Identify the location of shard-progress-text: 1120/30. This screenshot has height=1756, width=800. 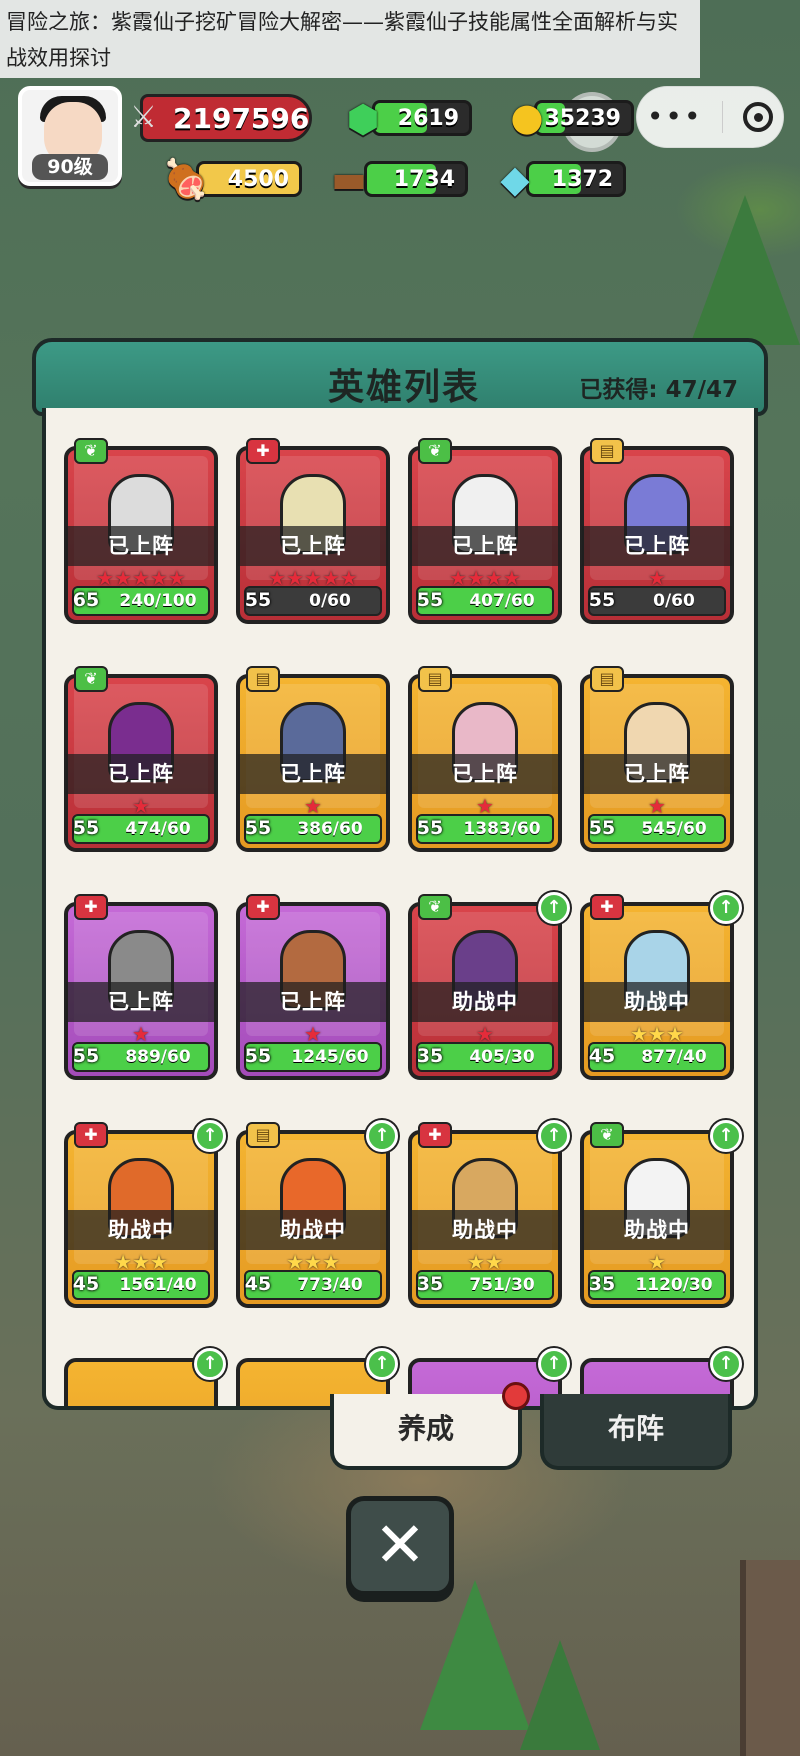
(674, 1285).